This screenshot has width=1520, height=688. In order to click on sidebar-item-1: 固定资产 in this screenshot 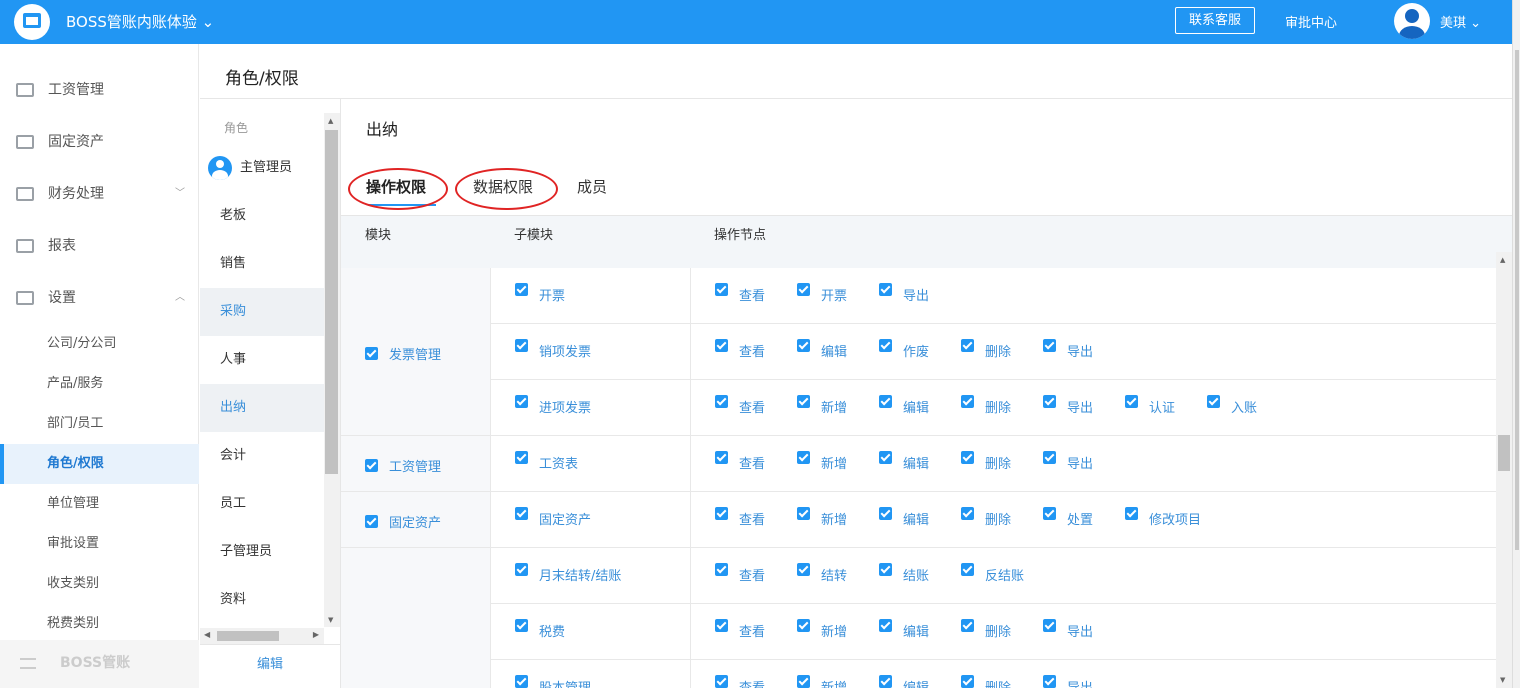, I will do `click(99, 142)`.